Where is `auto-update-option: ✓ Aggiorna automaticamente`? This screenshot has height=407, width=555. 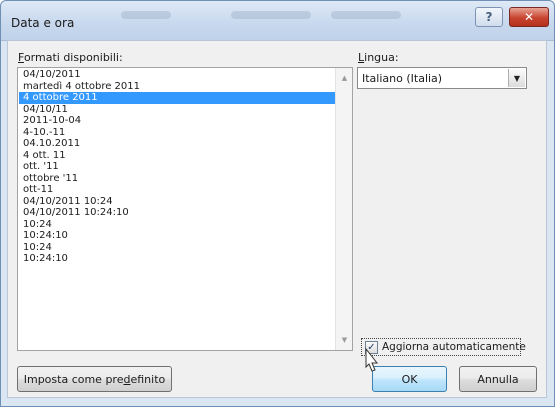
auto-update-option: ✓ Aggiorna automaticamente is located at coordinates (443, 347).